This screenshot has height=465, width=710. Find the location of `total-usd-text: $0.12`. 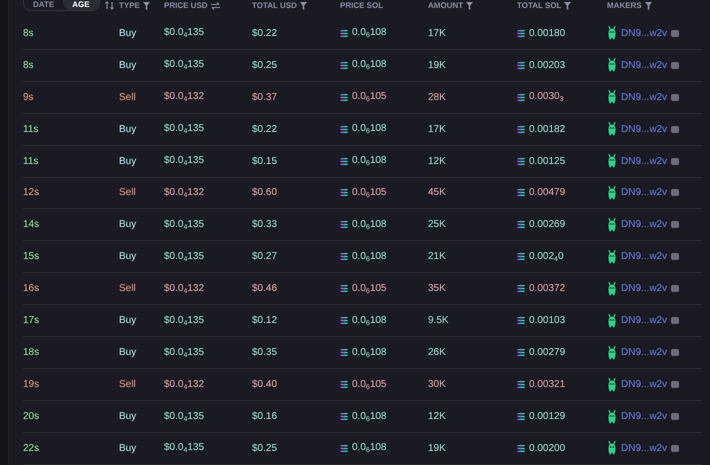

total-usd-text: $0.12 is located at coordinates (265, 320).